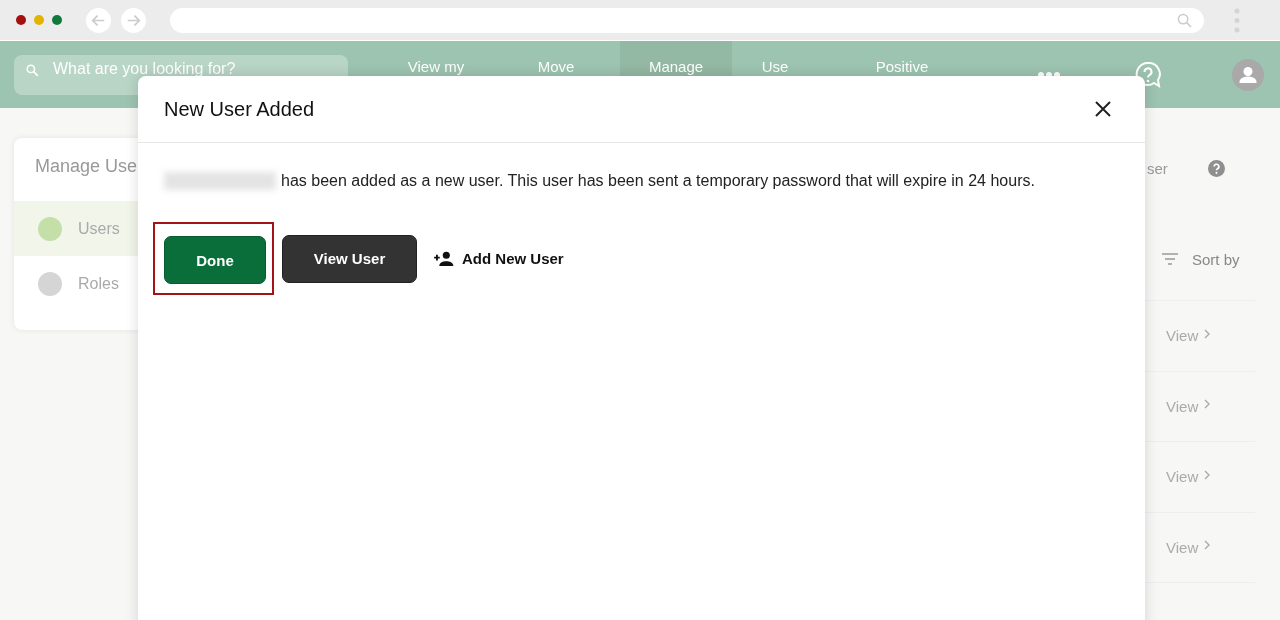 The image size is (1280, 620). Describe the element at coordinates (1237, 20) in the screenshot. I see `menu-icon` at that location.